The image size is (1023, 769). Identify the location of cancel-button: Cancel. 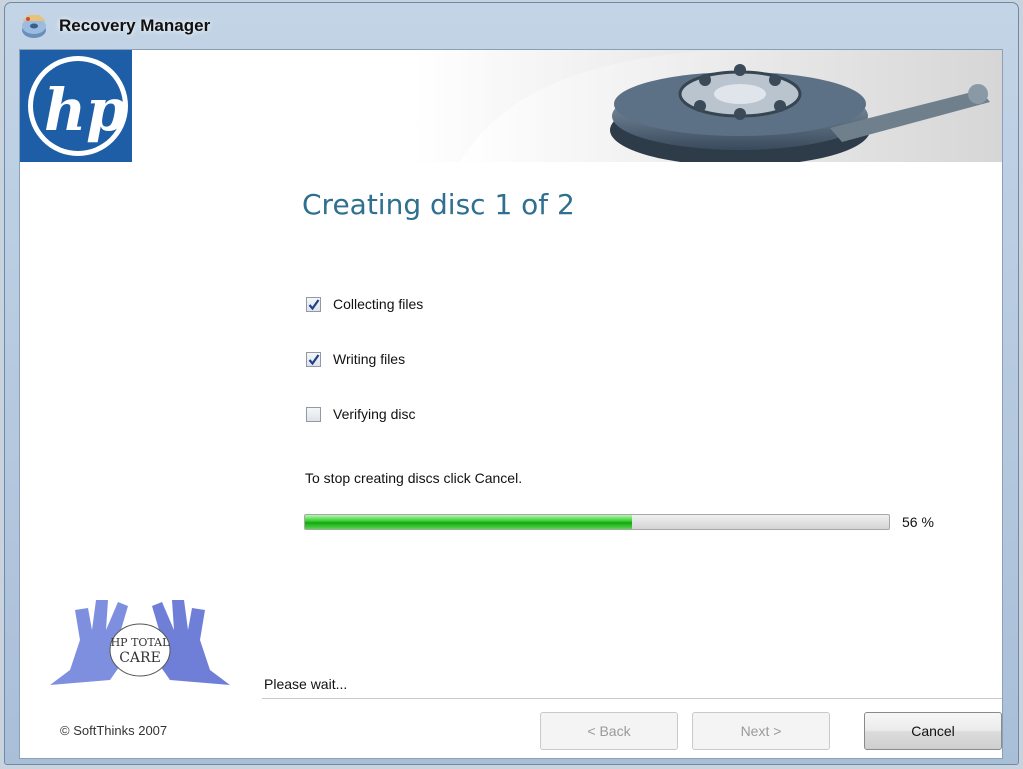
(933, 731).